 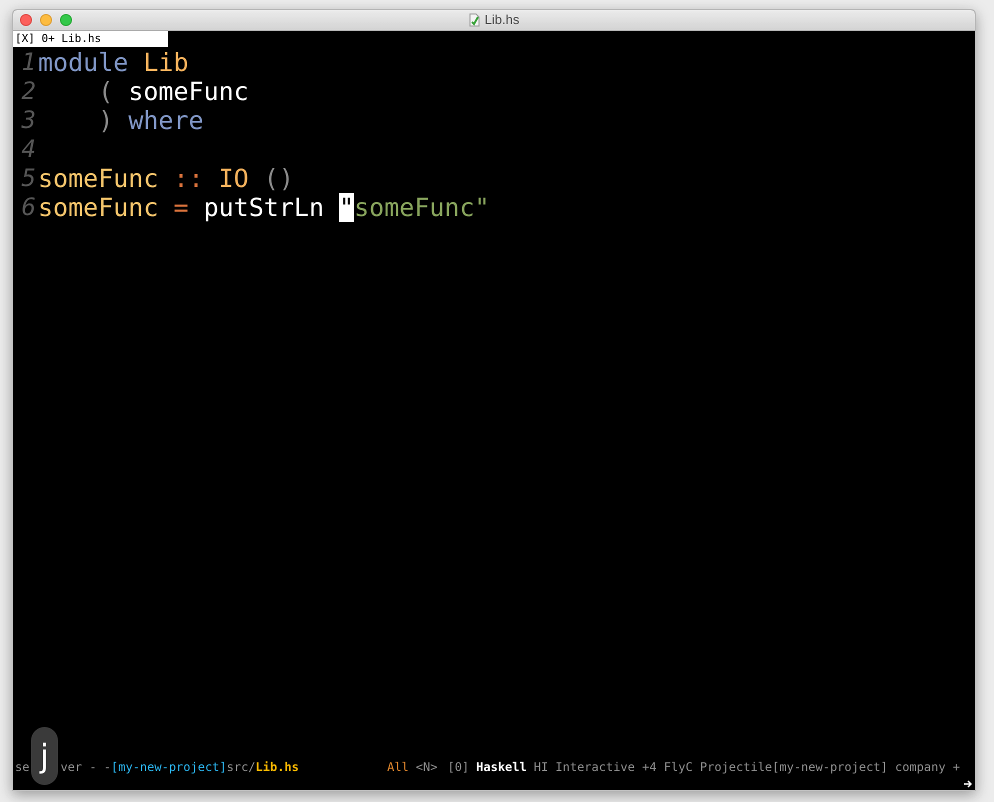 What do you see at coordinates (180, 207) in the screenshot?
I see `code-token: =` at bounding box center [180, 207].